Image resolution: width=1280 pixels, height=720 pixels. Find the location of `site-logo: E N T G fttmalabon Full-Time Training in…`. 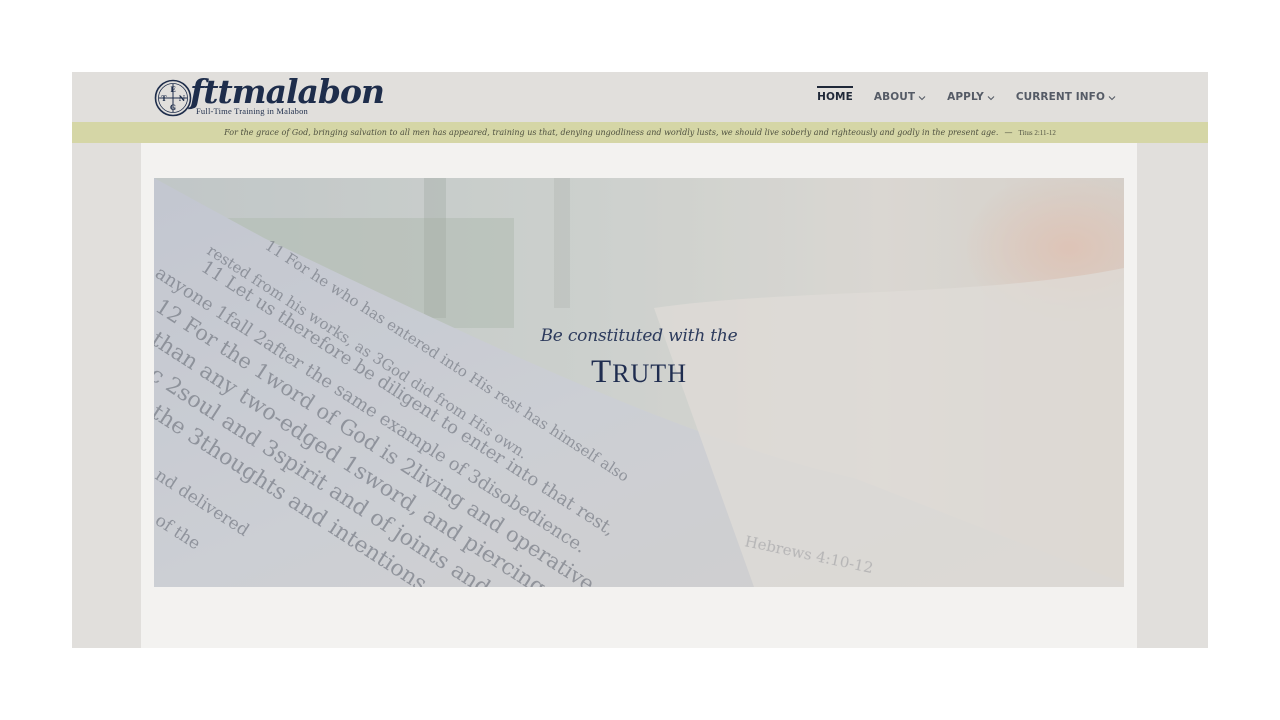

site-logo: E N T G fttmalabon Full-Time Training in… is located at coordinates (269, 95).